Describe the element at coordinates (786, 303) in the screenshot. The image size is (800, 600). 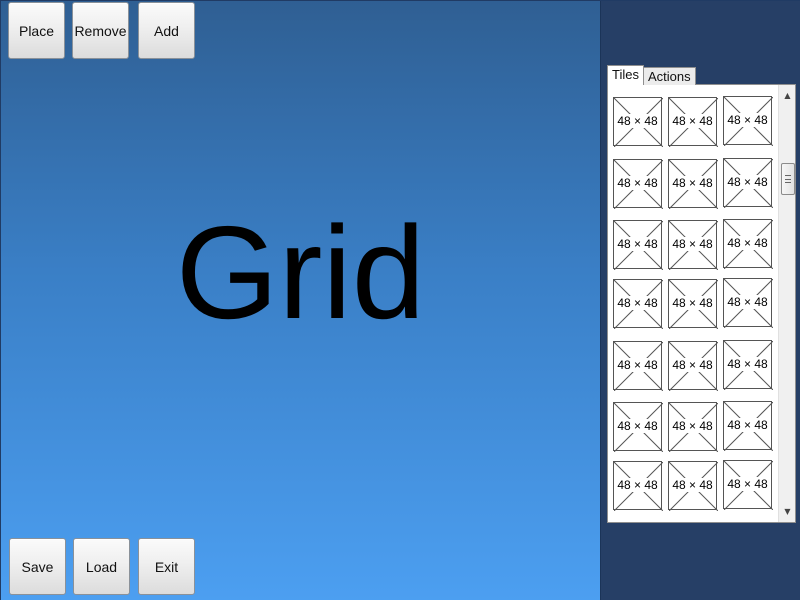
I see `tile-scrollbar: ▲ ▼` at that location.